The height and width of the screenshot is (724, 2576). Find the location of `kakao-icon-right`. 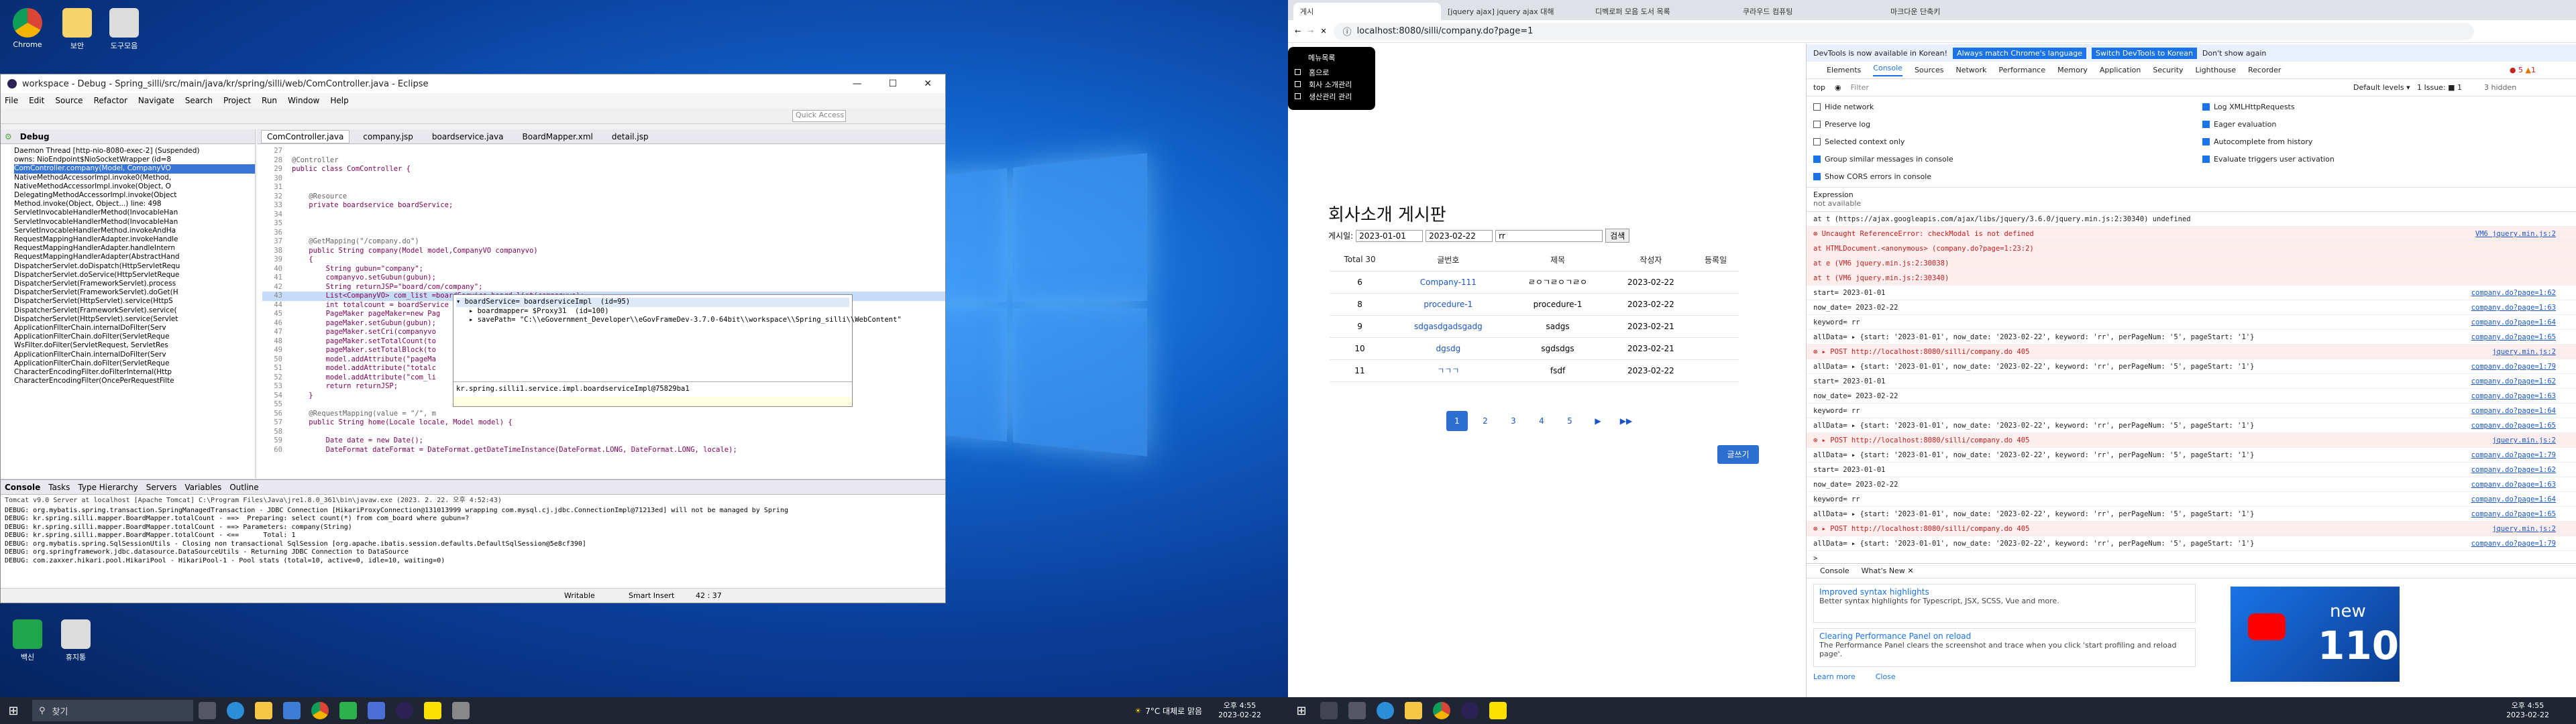

kakao-icon-right is located at coordinates (1498, 710).